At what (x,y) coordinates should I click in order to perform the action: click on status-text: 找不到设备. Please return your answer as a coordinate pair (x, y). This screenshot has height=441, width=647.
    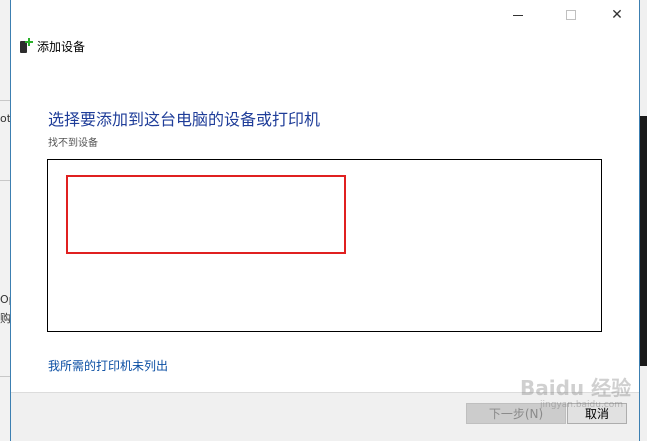
    Looking at the image, I should click on (73, 143).